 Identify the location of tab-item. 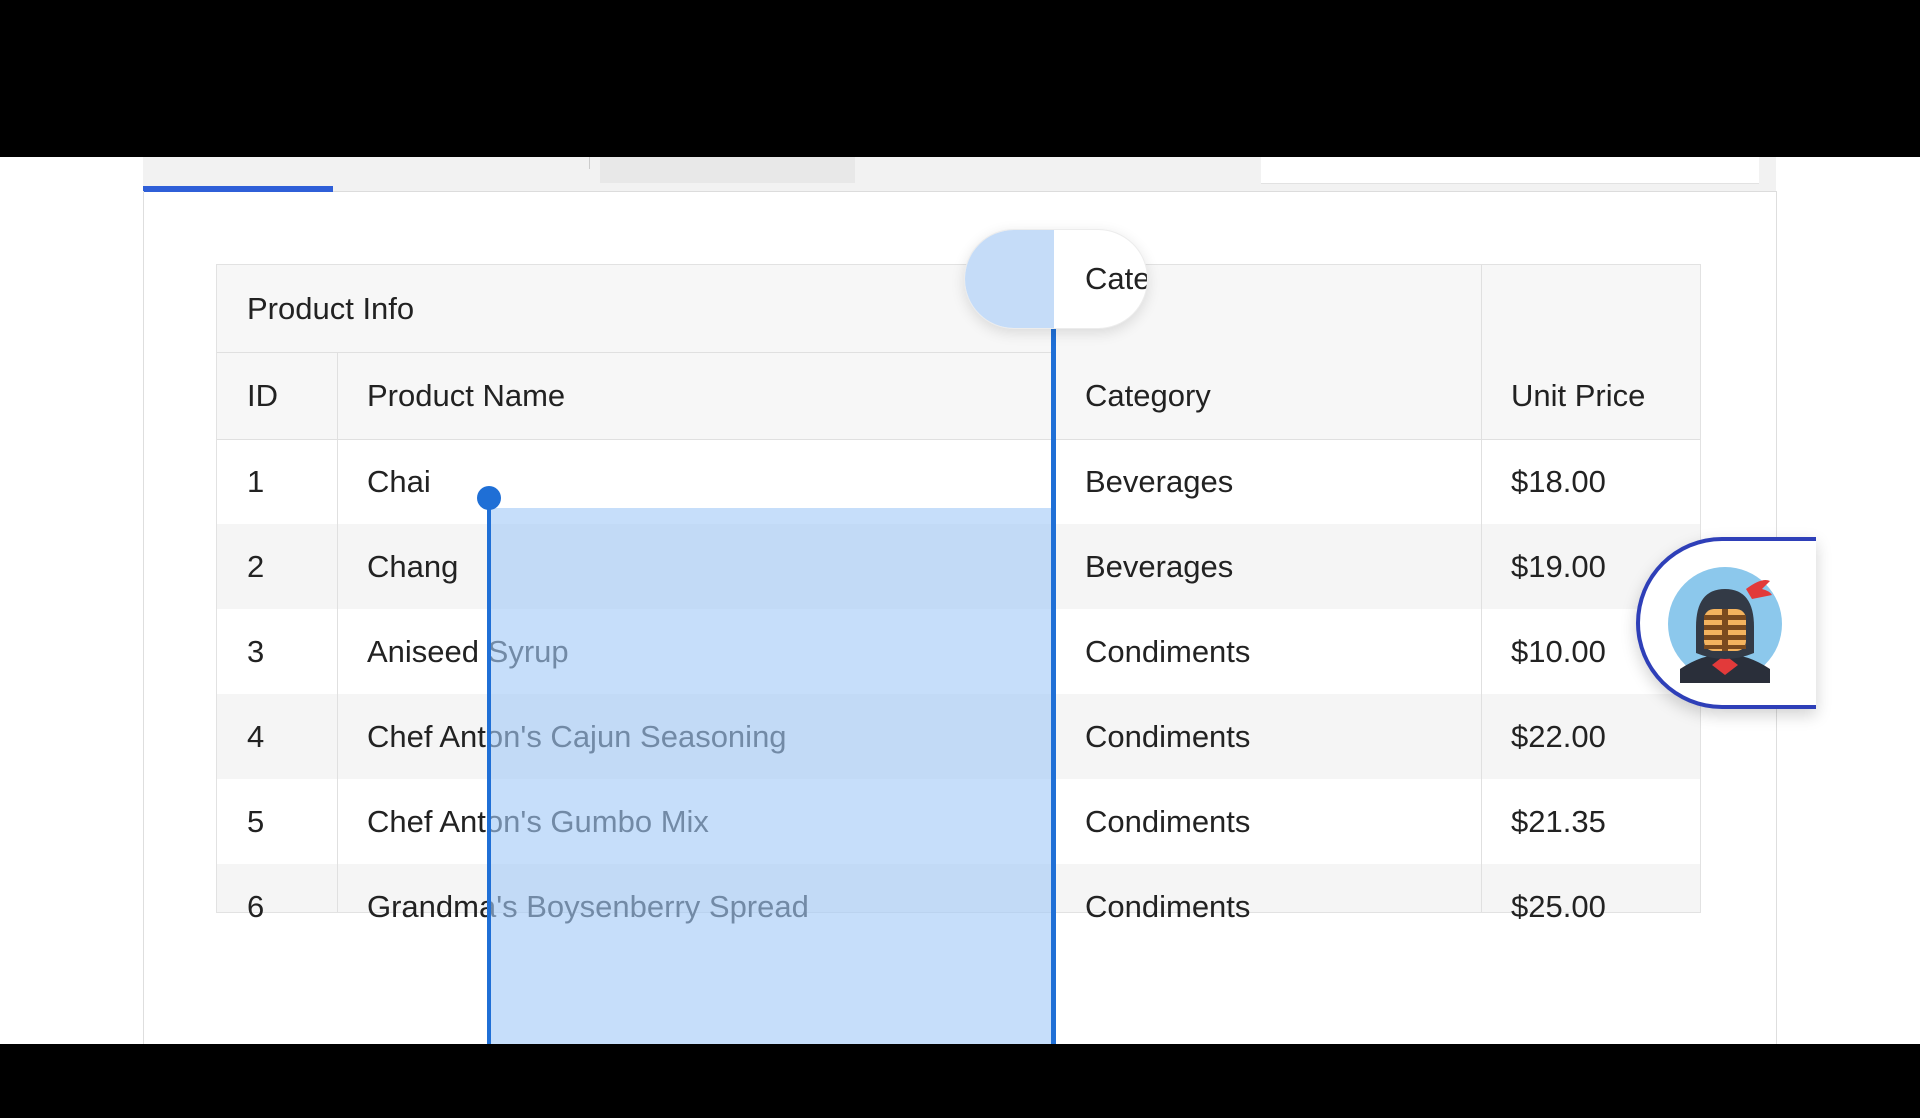
(727, 170).